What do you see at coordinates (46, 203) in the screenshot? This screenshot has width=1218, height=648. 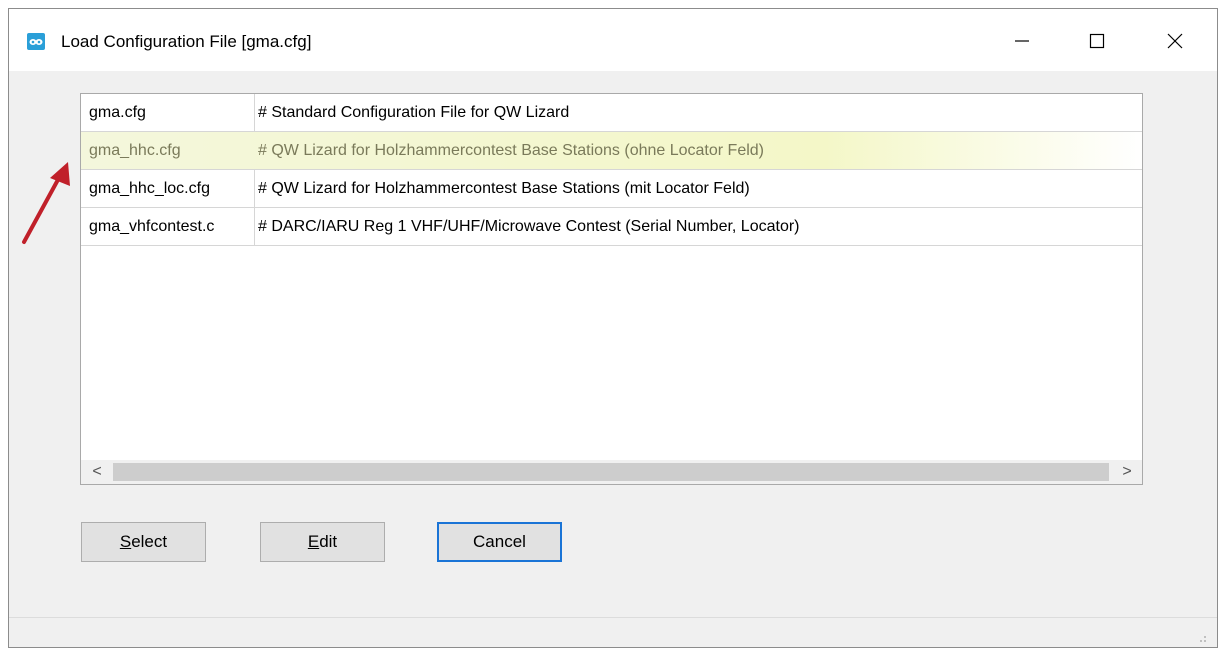 I see `red-arrow-icon` at bounding box center [46, 203].